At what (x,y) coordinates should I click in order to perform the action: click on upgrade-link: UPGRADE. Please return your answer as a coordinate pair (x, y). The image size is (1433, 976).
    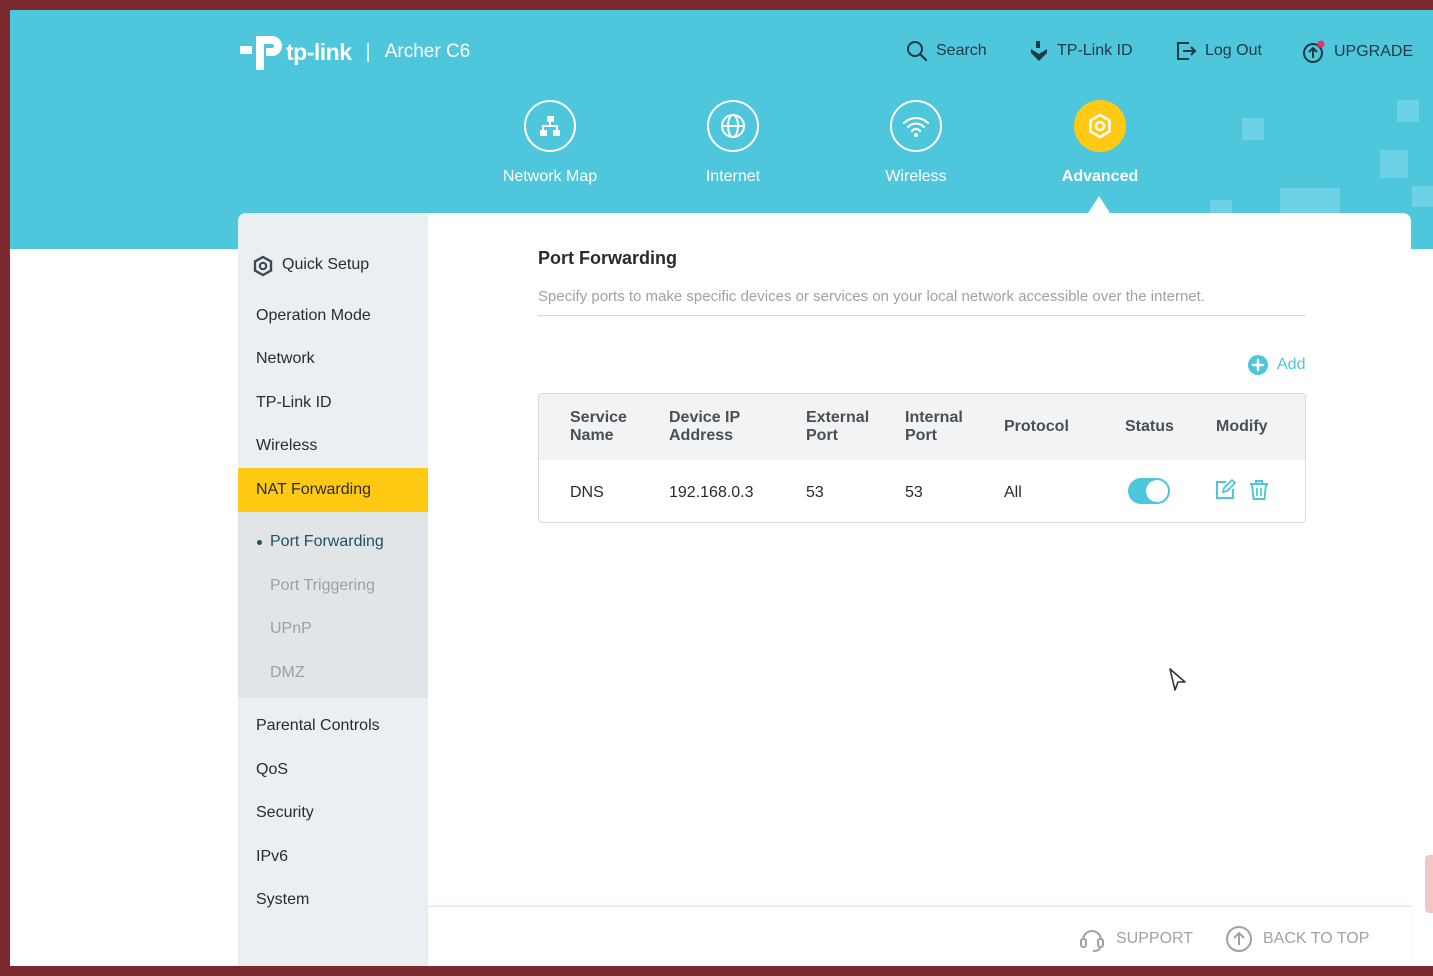
    Looking at the image, I should click on (1357, 52).